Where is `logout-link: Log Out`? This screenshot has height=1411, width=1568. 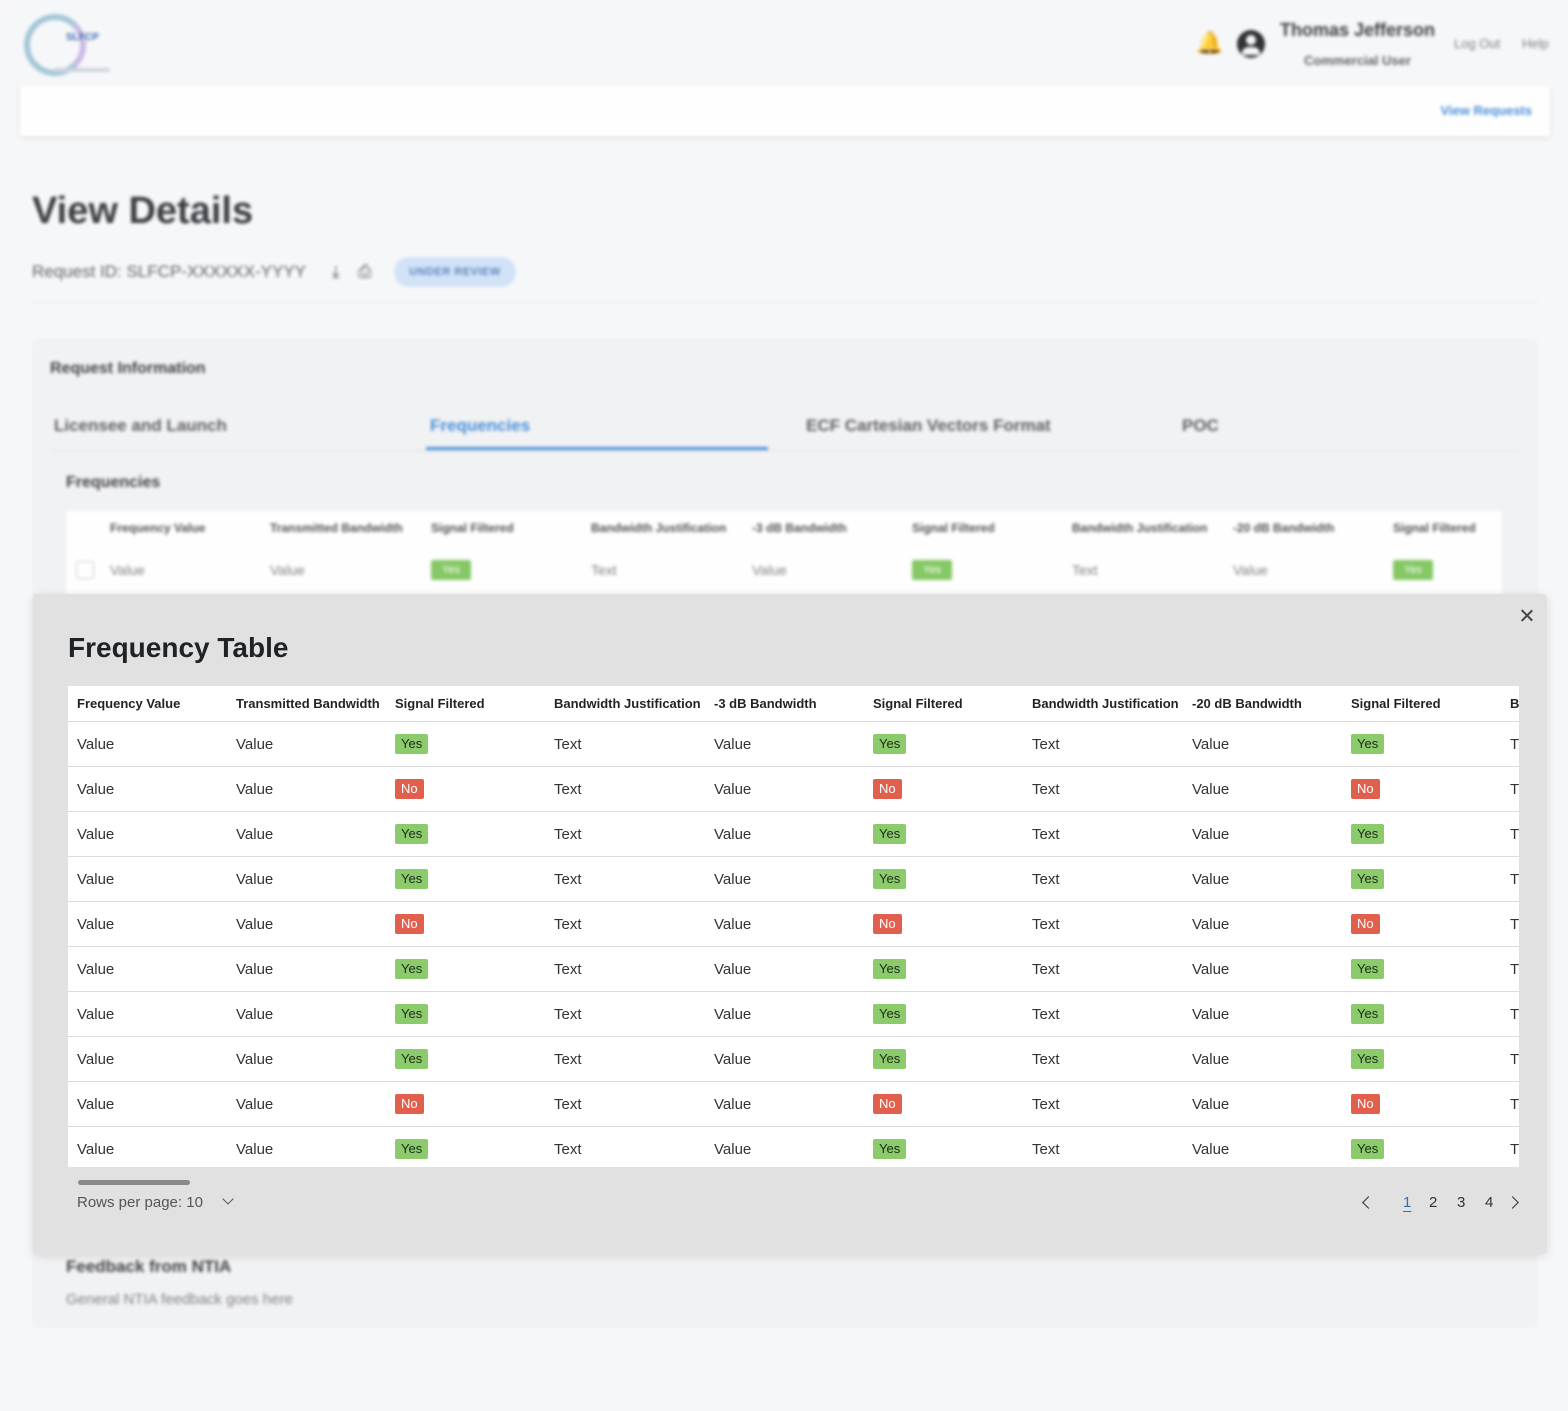 logout-link: Log Out is located at coordinates (1477, 43).